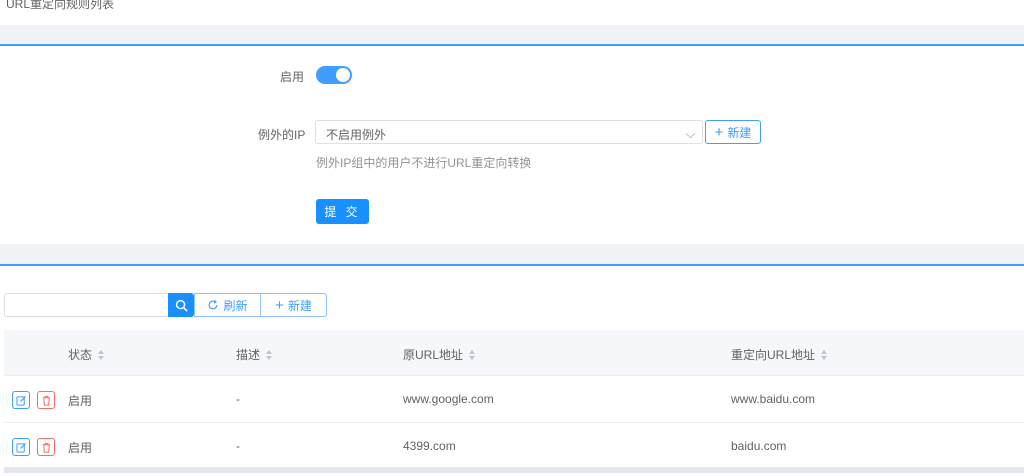 This screenshot has height=476, width=1024. Describe the element at coordinates (86, 354) in the screenshot. I see `column-status: 状态` at that location.